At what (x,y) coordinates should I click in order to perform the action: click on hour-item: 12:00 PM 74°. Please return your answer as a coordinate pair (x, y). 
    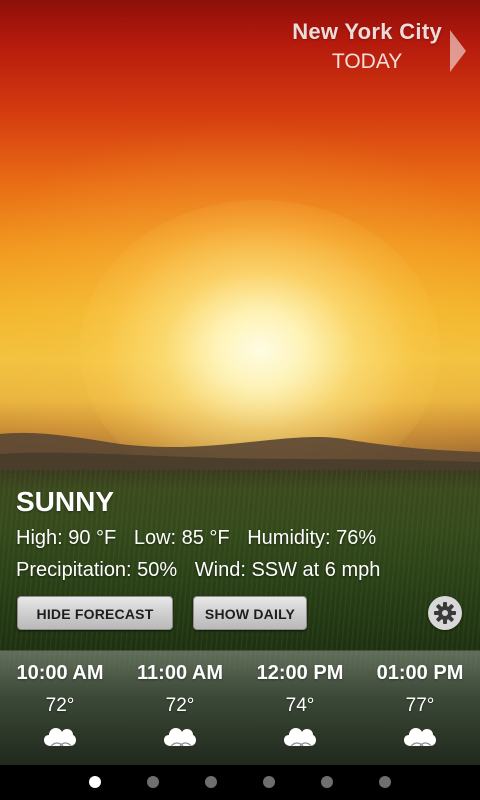
    Looking at the image, I should click on (300, 701).